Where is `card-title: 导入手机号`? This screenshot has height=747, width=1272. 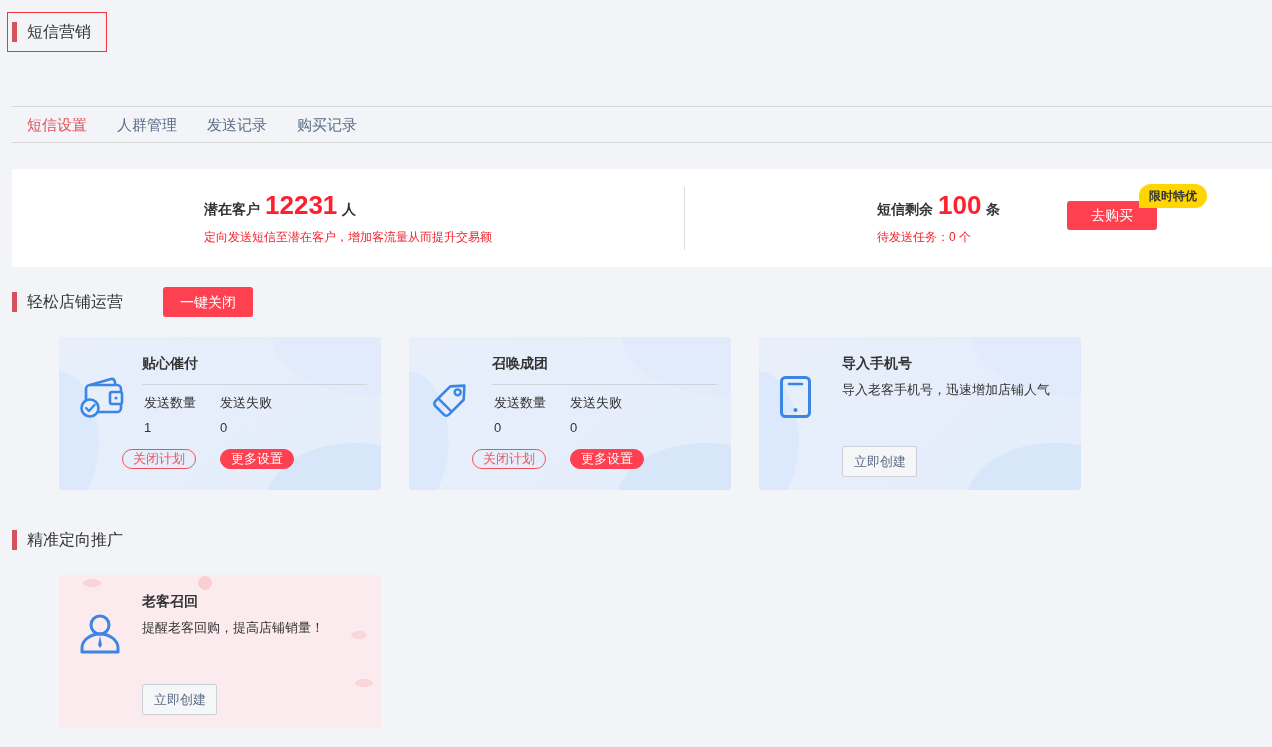
card-title: 导入手机号 is located at coordinates (877, 363).